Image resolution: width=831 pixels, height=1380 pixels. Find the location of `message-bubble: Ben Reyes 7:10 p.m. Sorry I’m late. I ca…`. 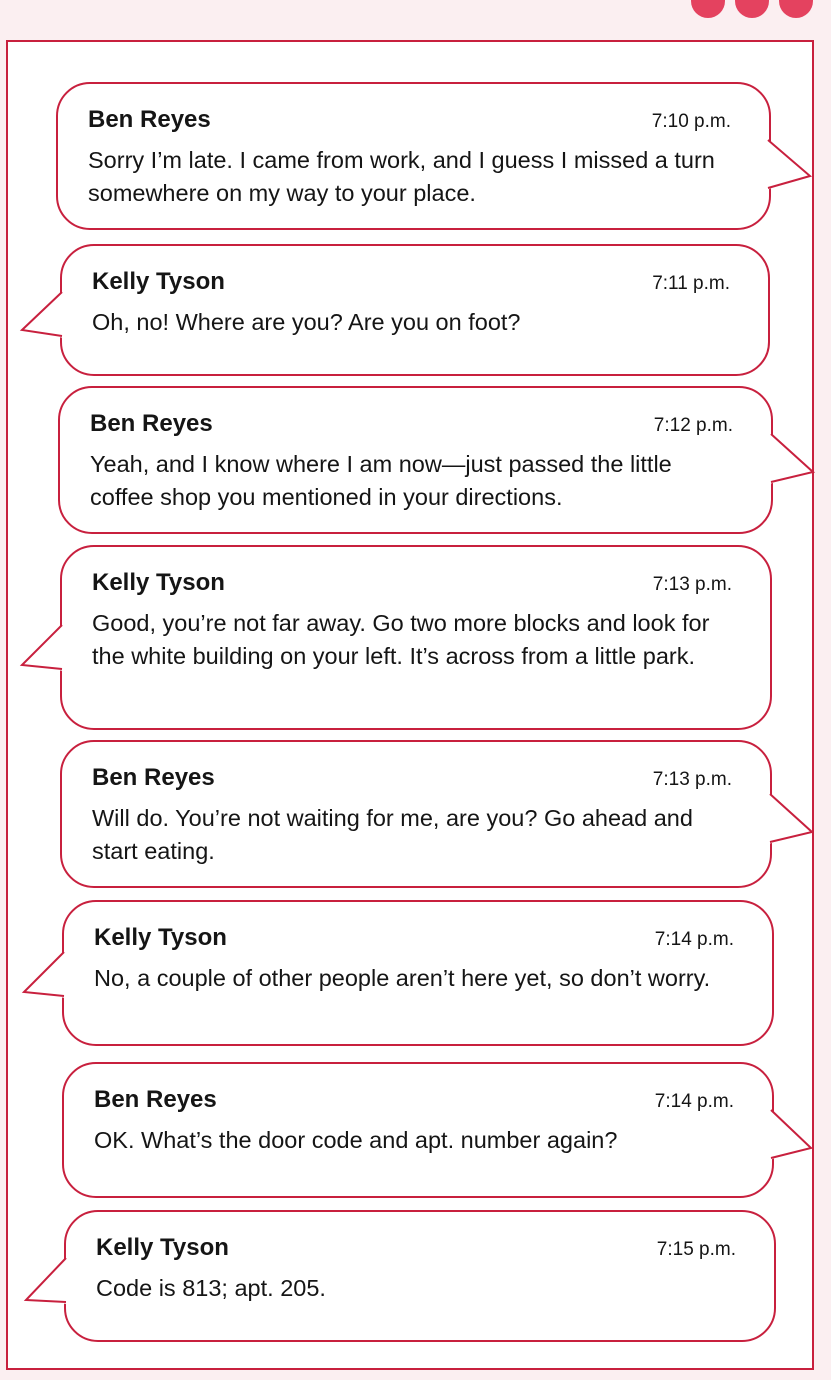

message-bubble: Ben Reyes 7:10 p.m. Sorry I’m late. I ca… is located at coordinates (413, 156).